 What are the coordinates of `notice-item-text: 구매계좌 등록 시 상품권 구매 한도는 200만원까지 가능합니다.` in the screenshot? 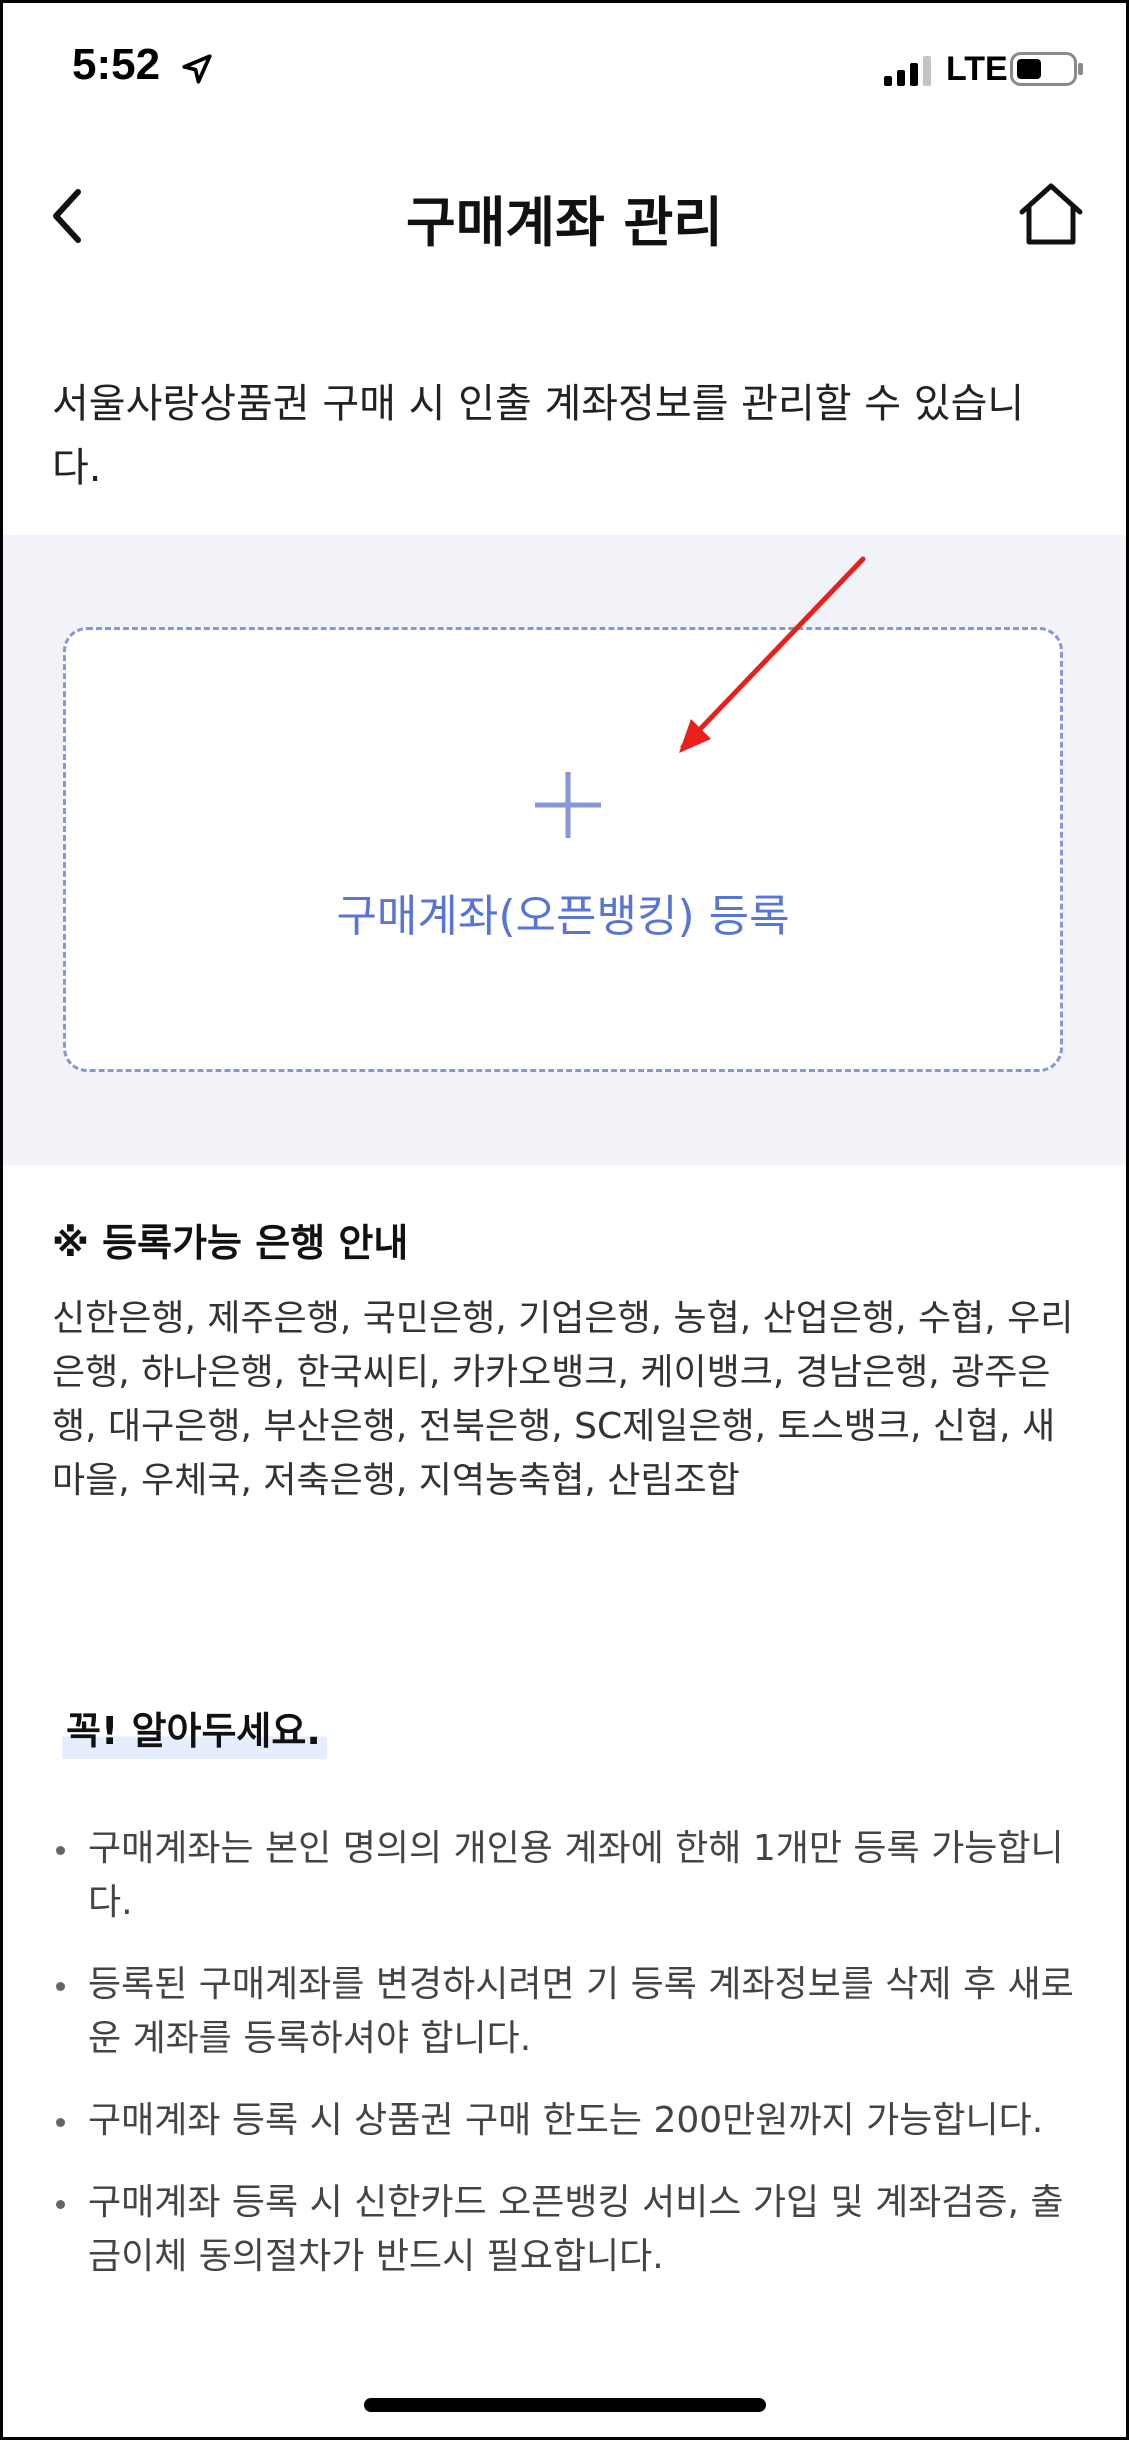 It's located at (566, 2120).